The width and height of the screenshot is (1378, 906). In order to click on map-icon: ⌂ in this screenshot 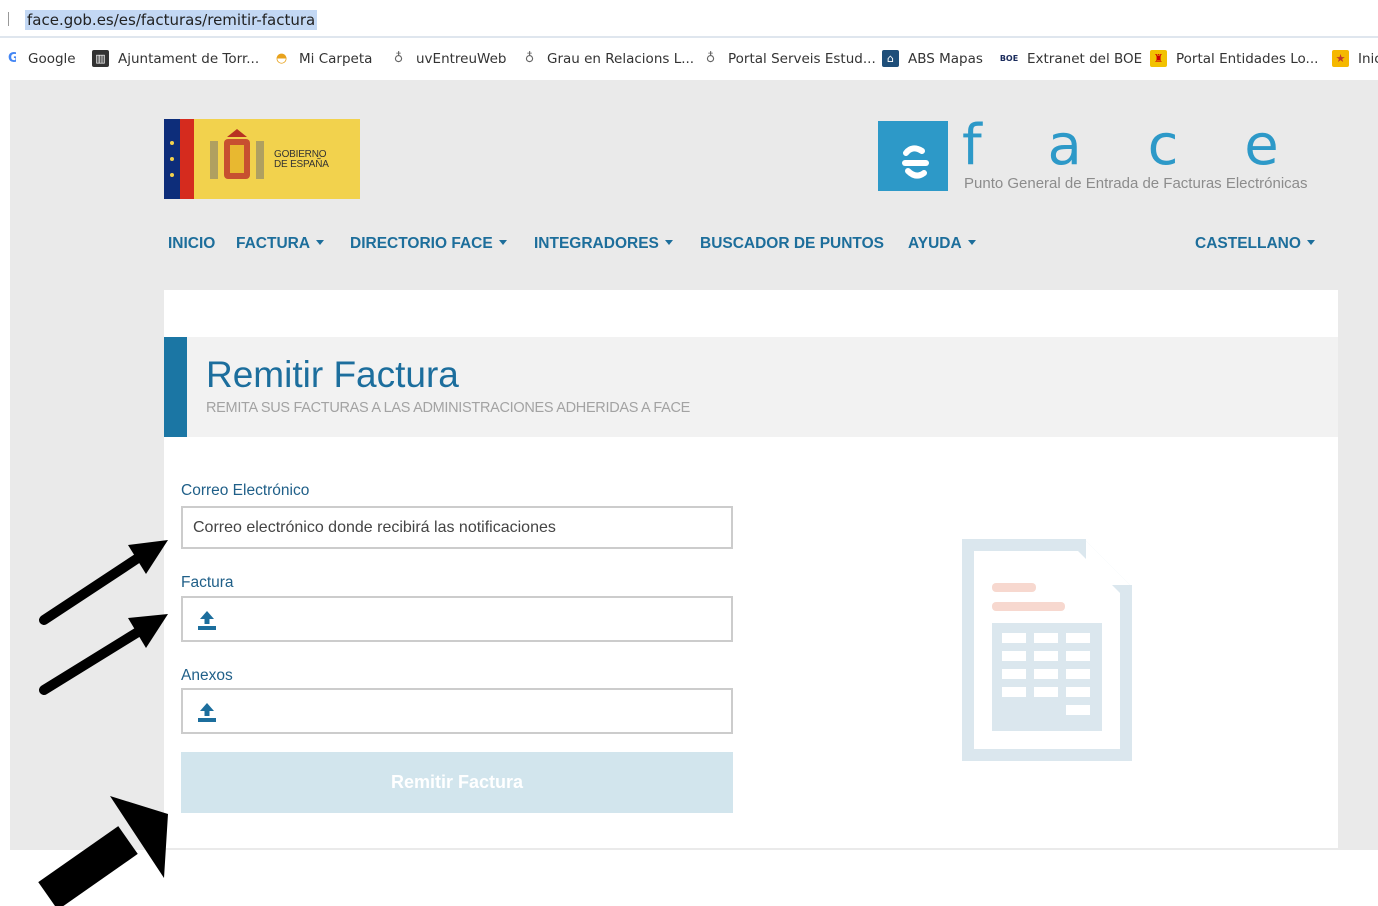, I will do `click(890, 58)`.